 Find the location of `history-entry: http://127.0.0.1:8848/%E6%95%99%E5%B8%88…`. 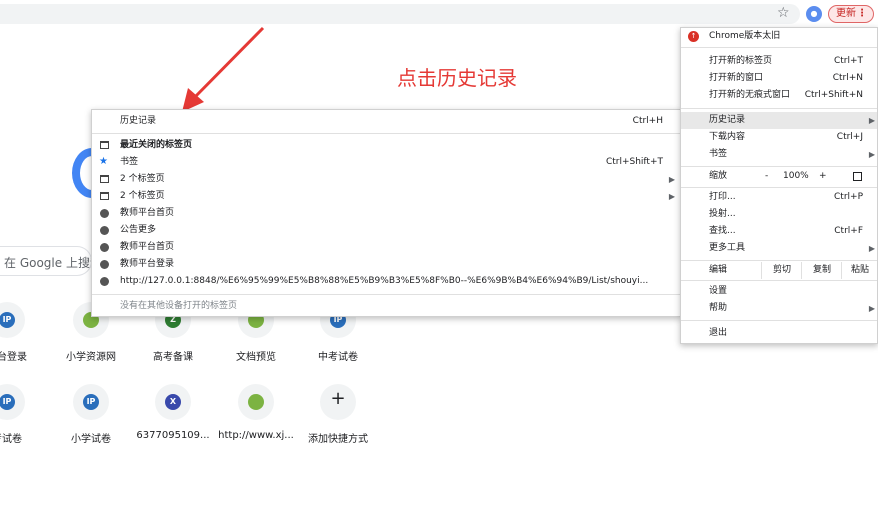

history-entry: http://127.0.0.1:8848/%E6%95%99%E5%B8%88… is located at coordinates (386, 281).